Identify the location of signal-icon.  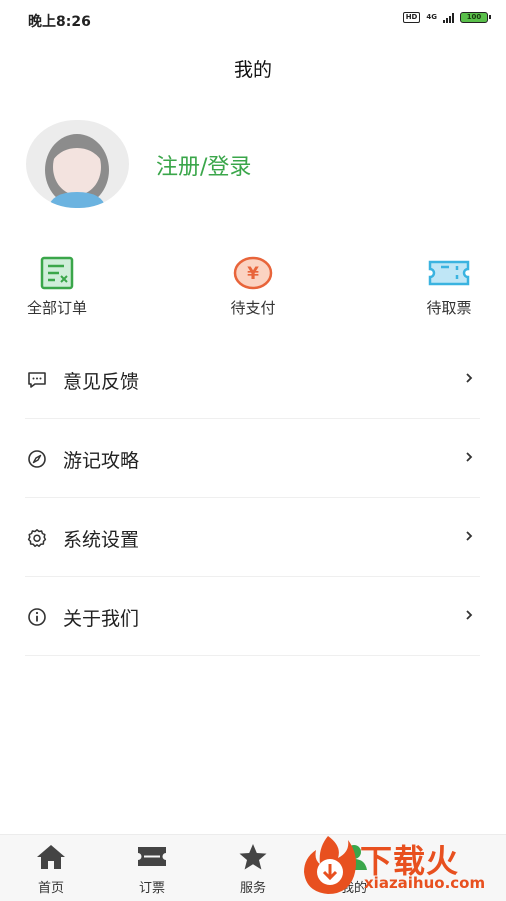
(448, 17).